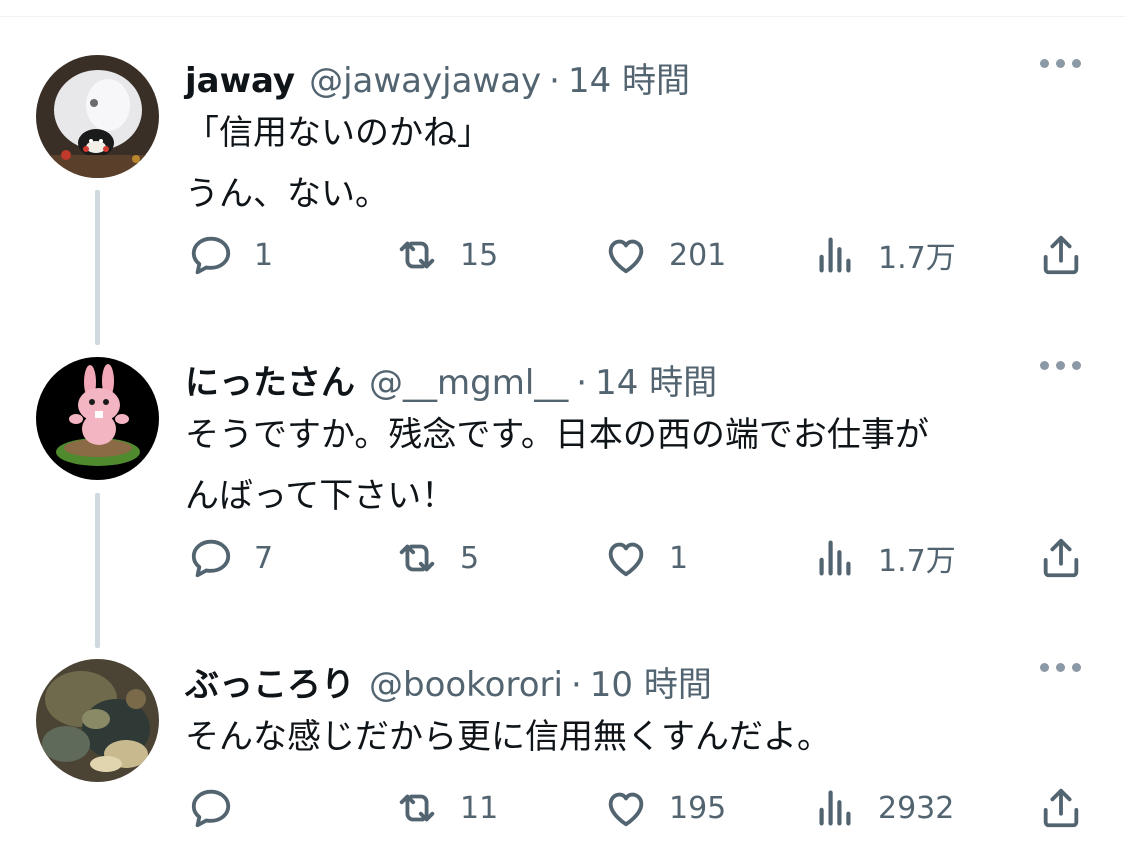 Image resolution: width=1125 pixels, height=848 pixels. Describe the element at coordinates (240, 81) in the screenshot. I see `display-name: jaway` at that location.